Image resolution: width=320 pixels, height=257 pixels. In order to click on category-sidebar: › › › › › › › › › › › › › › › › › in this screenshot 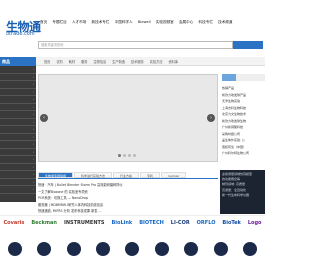, I will do `click(18, 134)`.